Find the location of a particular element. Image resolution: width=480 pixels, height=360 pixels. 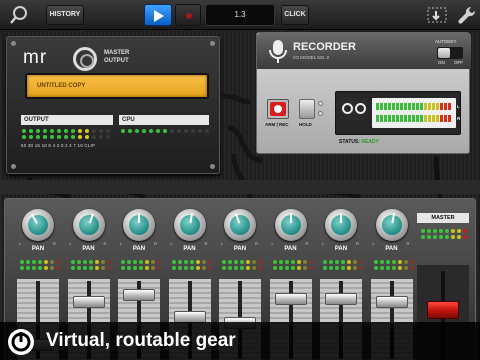

autokey-label: AUTOKEY is located at coordinates (446, 41).